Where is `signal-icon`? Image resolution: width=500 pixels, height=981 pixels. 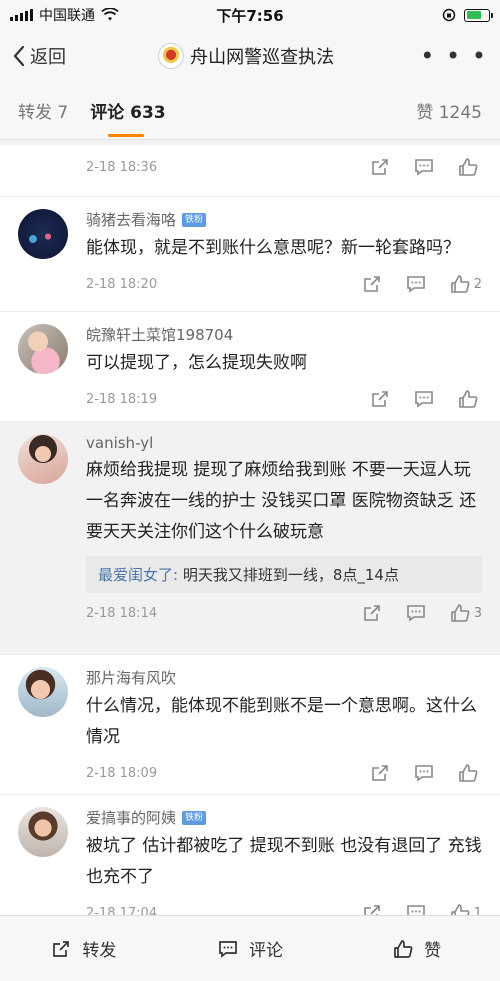
signal-icon is located at coordinates (21, 15).